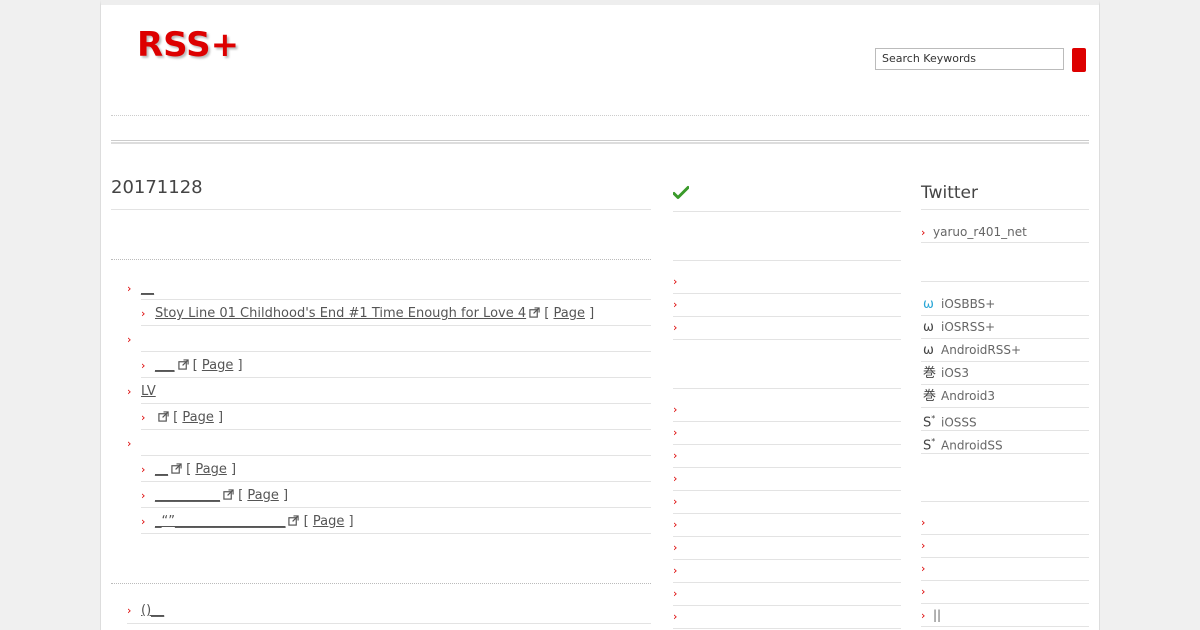 The height and width of the screenshot is (630, 1200). What do you see at coordinates (969, 59) in the screenshot?
I see `search-input: Search Keywords` at bounding box center [969, 59].